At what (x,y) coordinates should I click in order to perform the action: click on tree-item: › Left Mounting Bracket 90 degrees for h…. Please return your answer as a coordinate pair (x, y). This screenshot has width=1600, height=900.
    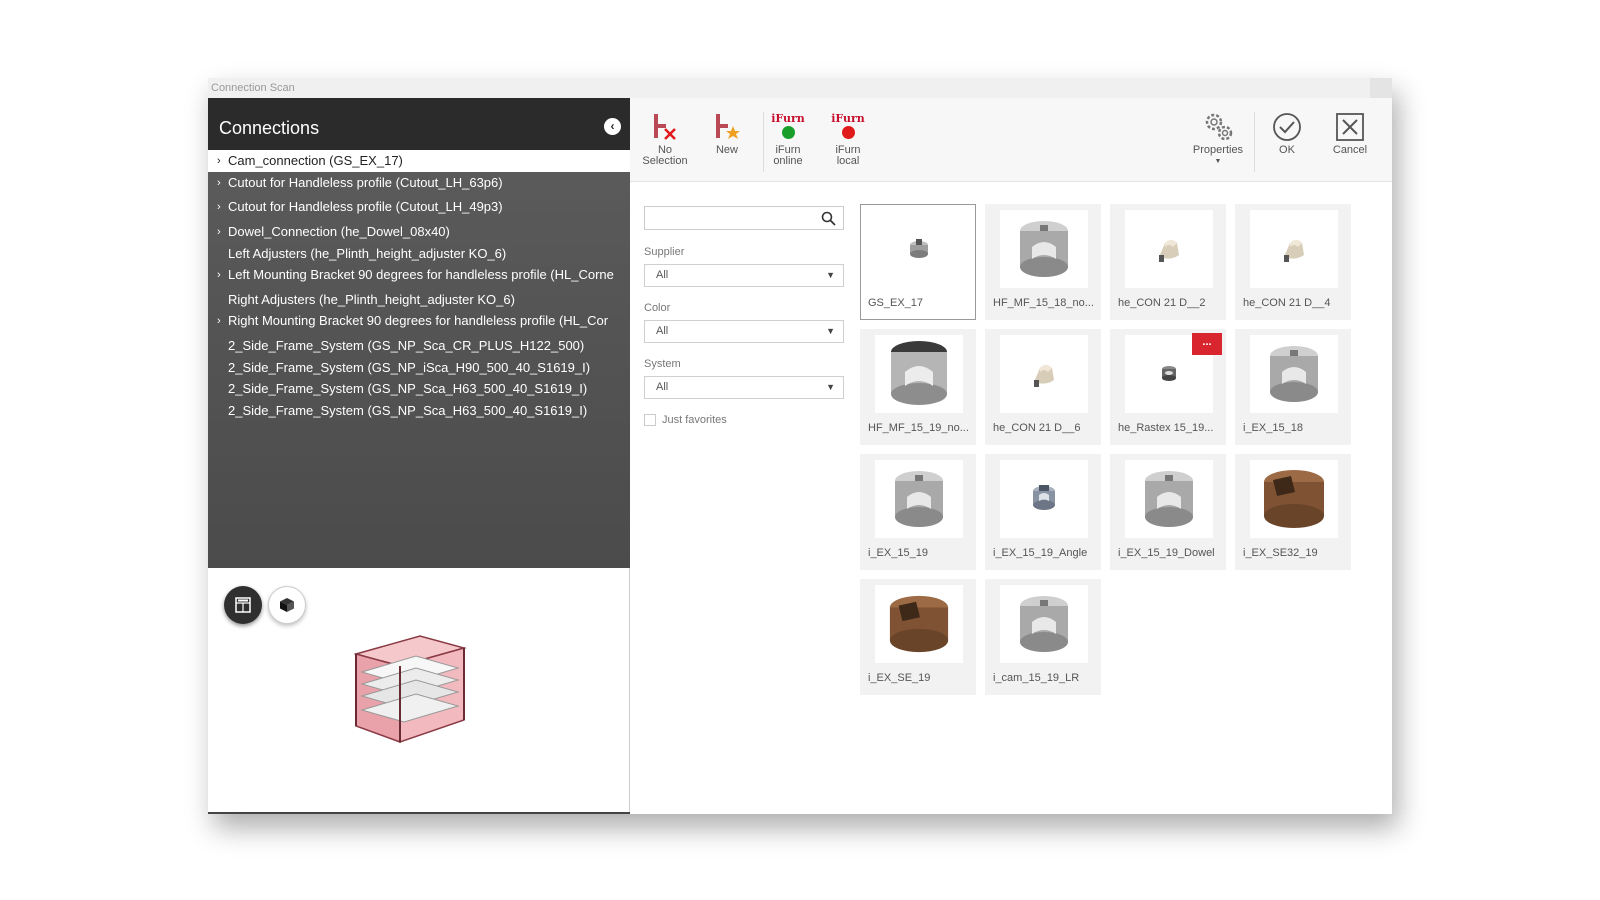
    Looking at the image, I should click on (419, 275).